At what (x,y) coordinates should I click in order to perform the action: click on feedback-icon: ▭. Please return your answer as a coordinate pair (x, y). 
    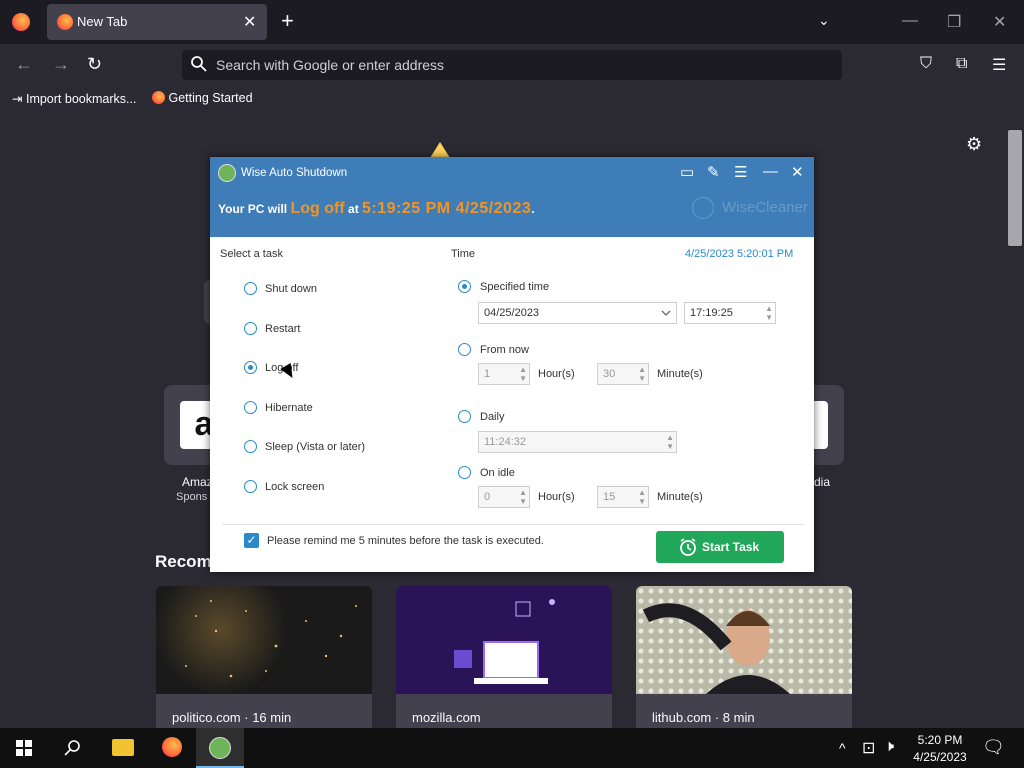
    Looking at the image, I should click on (687, 172).